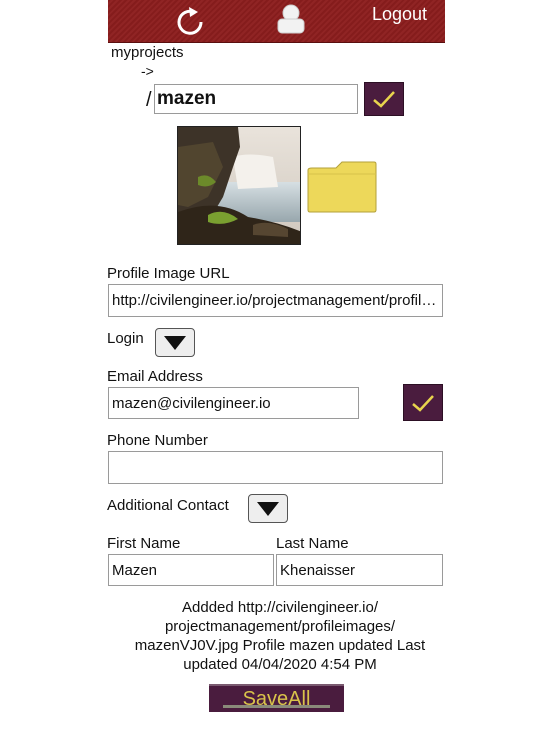  Describe the element at coordinates (147, 52) in the screenshot. I see `breadcrumb-root: myprojects` at that location.